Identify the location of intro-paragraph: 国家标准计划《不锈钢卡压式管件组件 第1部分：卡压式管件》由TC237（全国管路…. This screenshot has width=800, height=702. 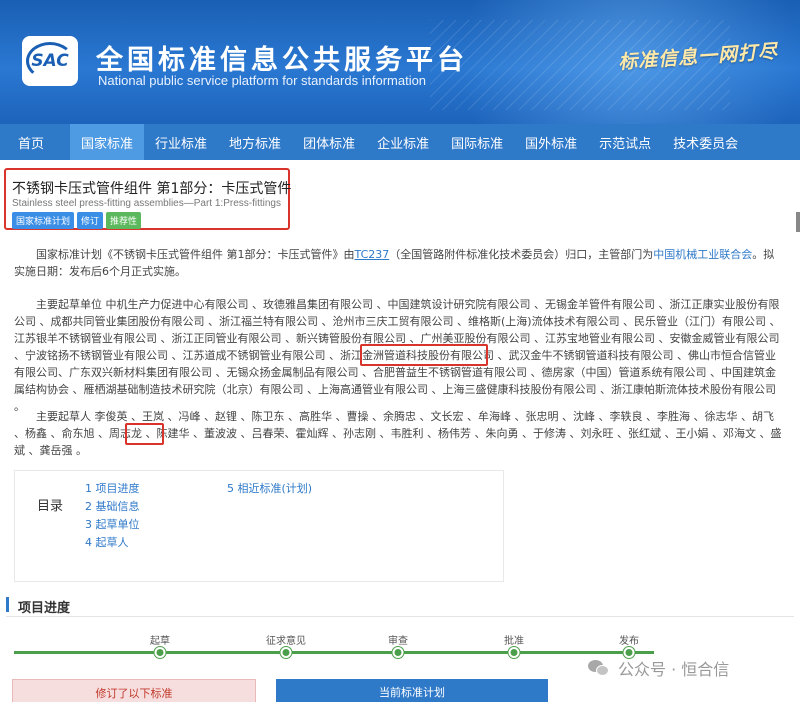
(399, 263).